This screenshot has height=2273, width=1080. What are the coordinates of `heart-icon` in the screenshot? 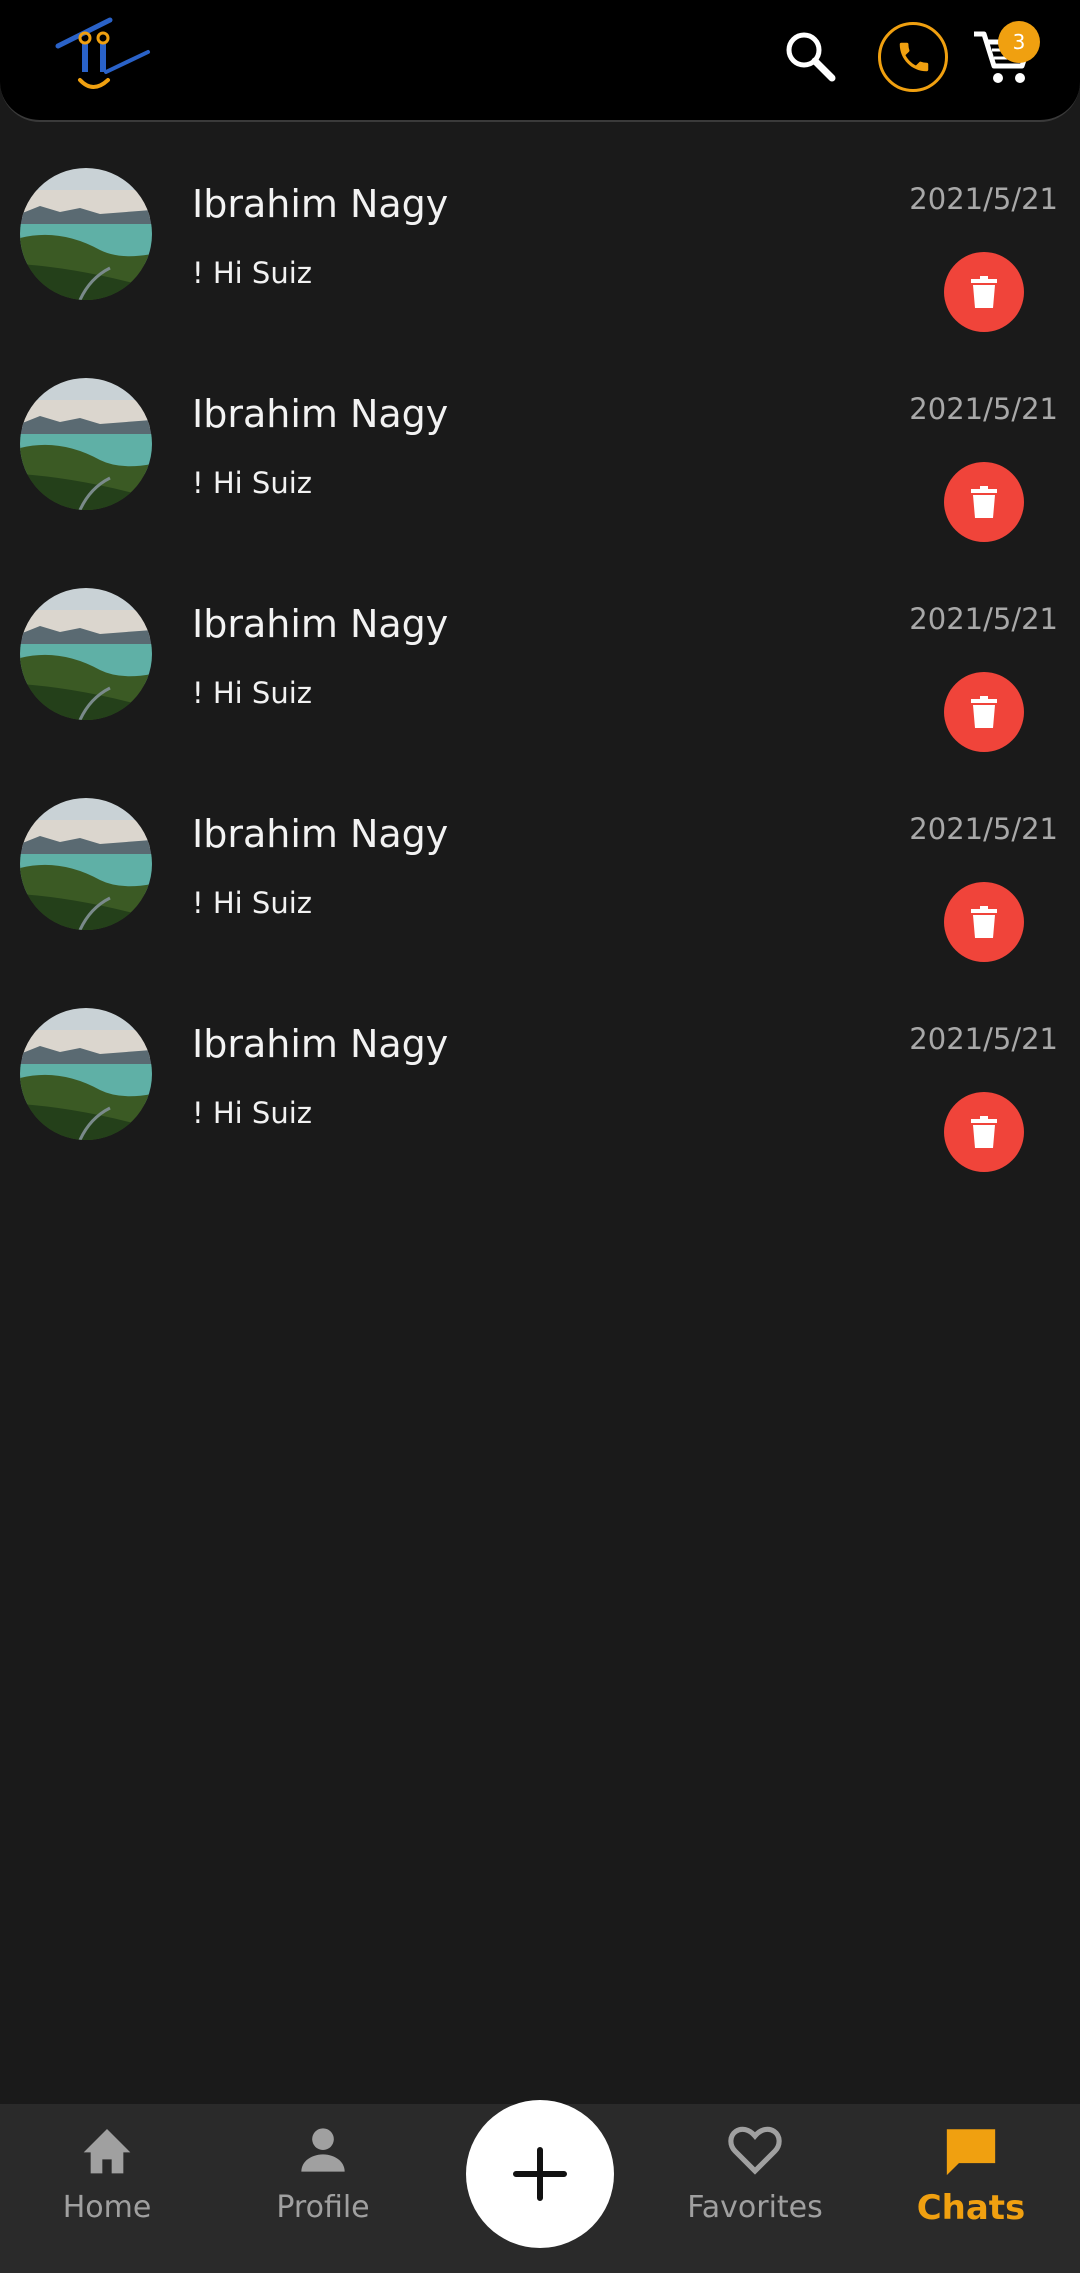 It's located at (755, 2150).